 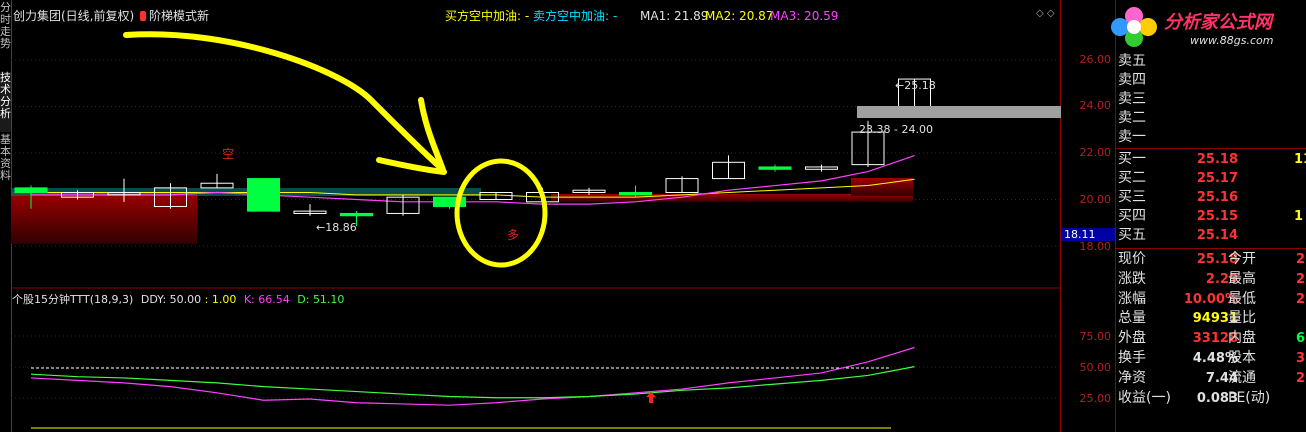 I want to click on sell-level-label: 卖三, so click(x=1132, y=99).